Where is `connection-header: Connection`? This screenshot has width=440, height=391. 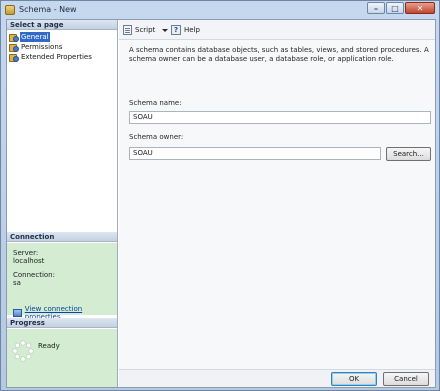
connection-header: Connection is located at coordinates (62, 237).